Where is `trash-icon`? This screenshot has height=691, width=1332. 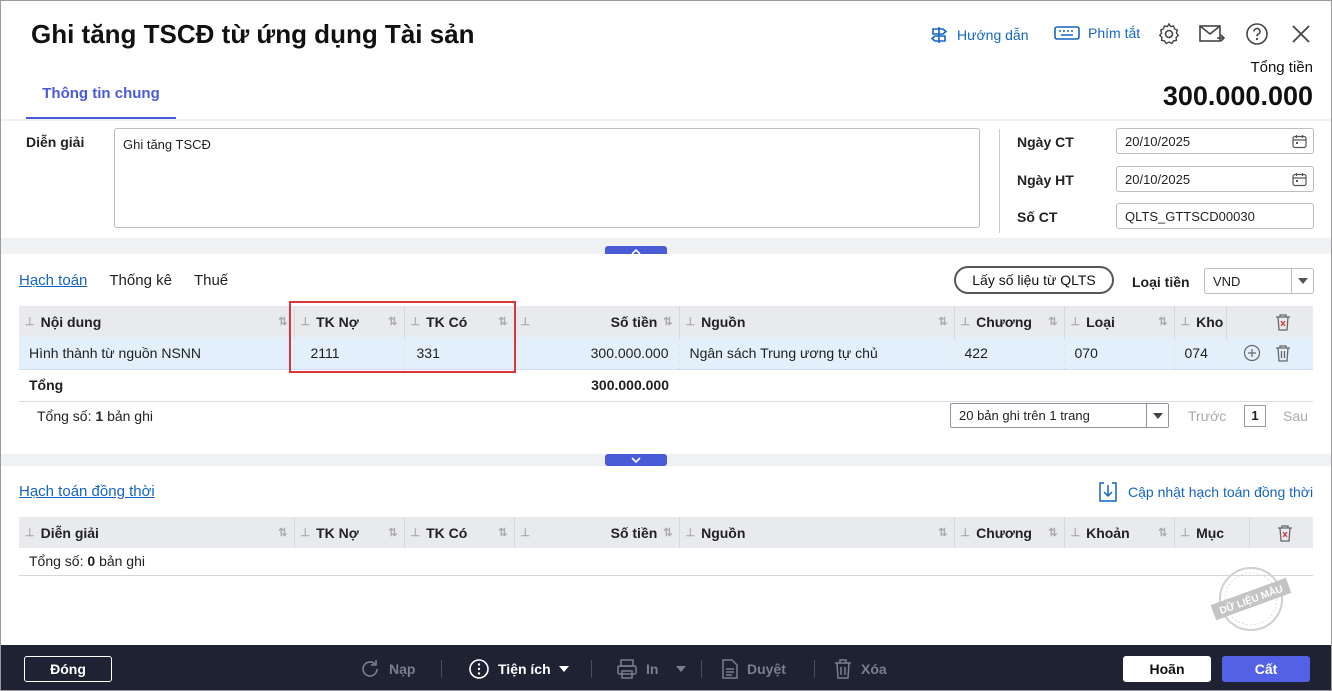 trash-icon is located at coordinates (1283, 353).